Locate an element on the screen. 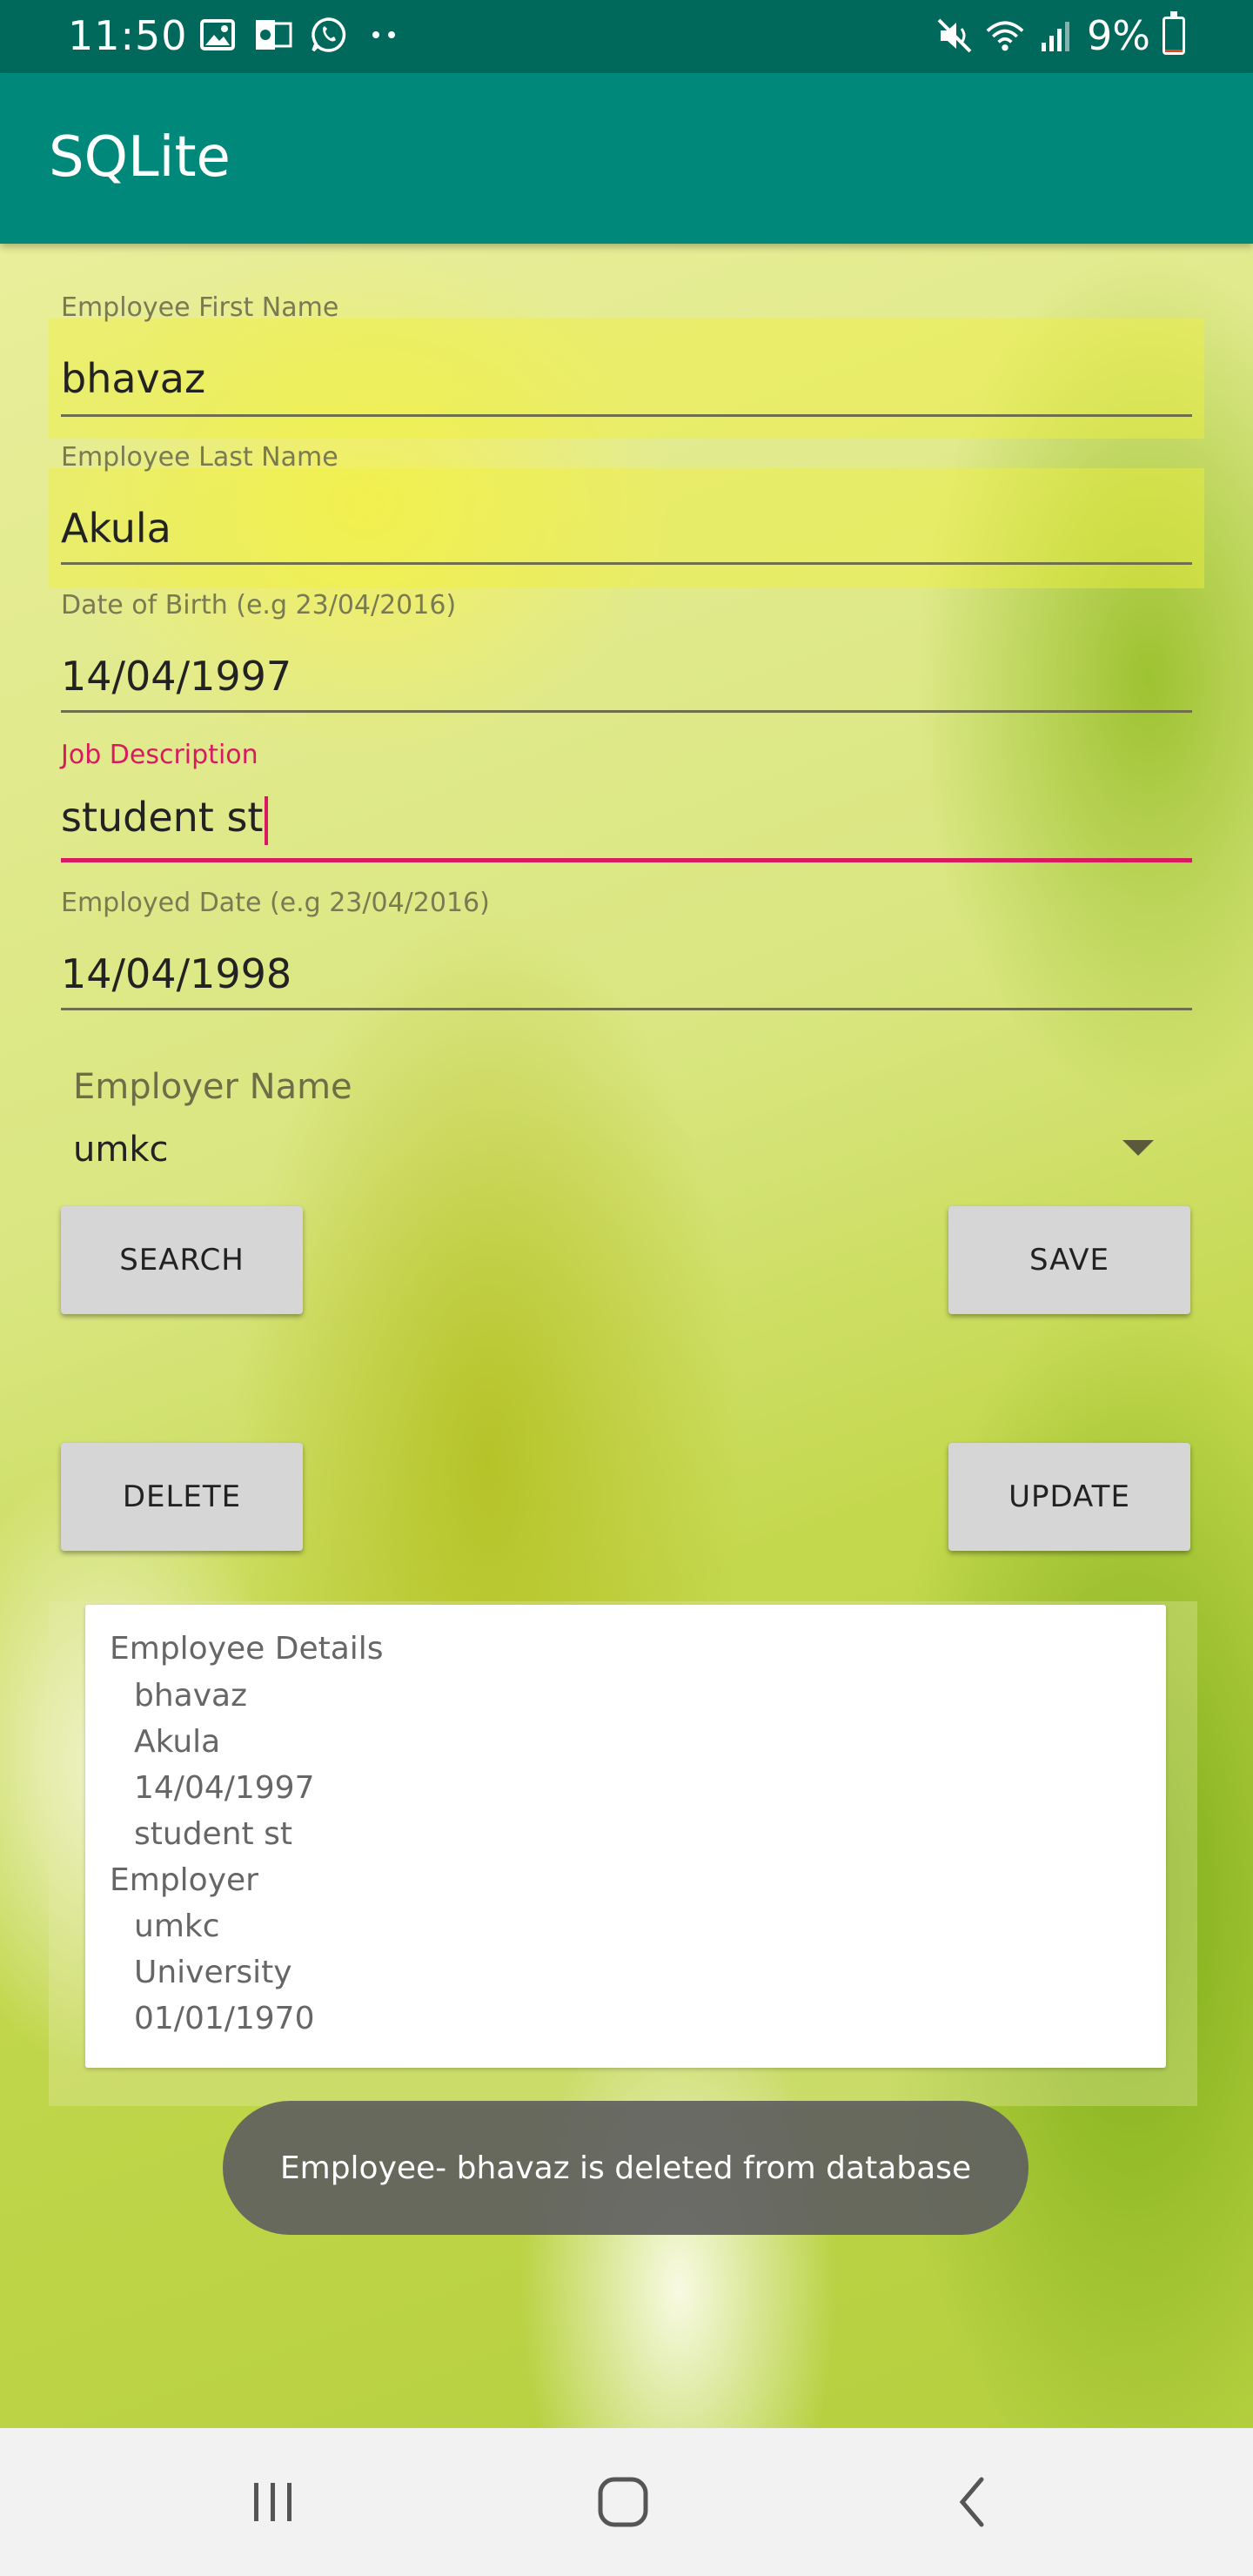 The width and height of the screenshot is (1253, 2576). status-right: 9% is located at coordinates (1060, 35).